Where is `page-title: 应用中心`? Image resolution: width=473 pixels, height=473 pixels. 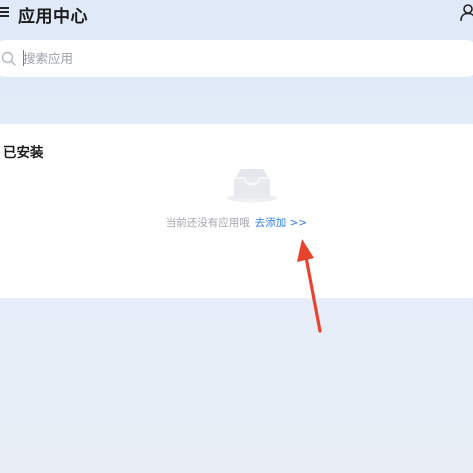 page-title: 应用中心 is located at coordinates (53, 17).